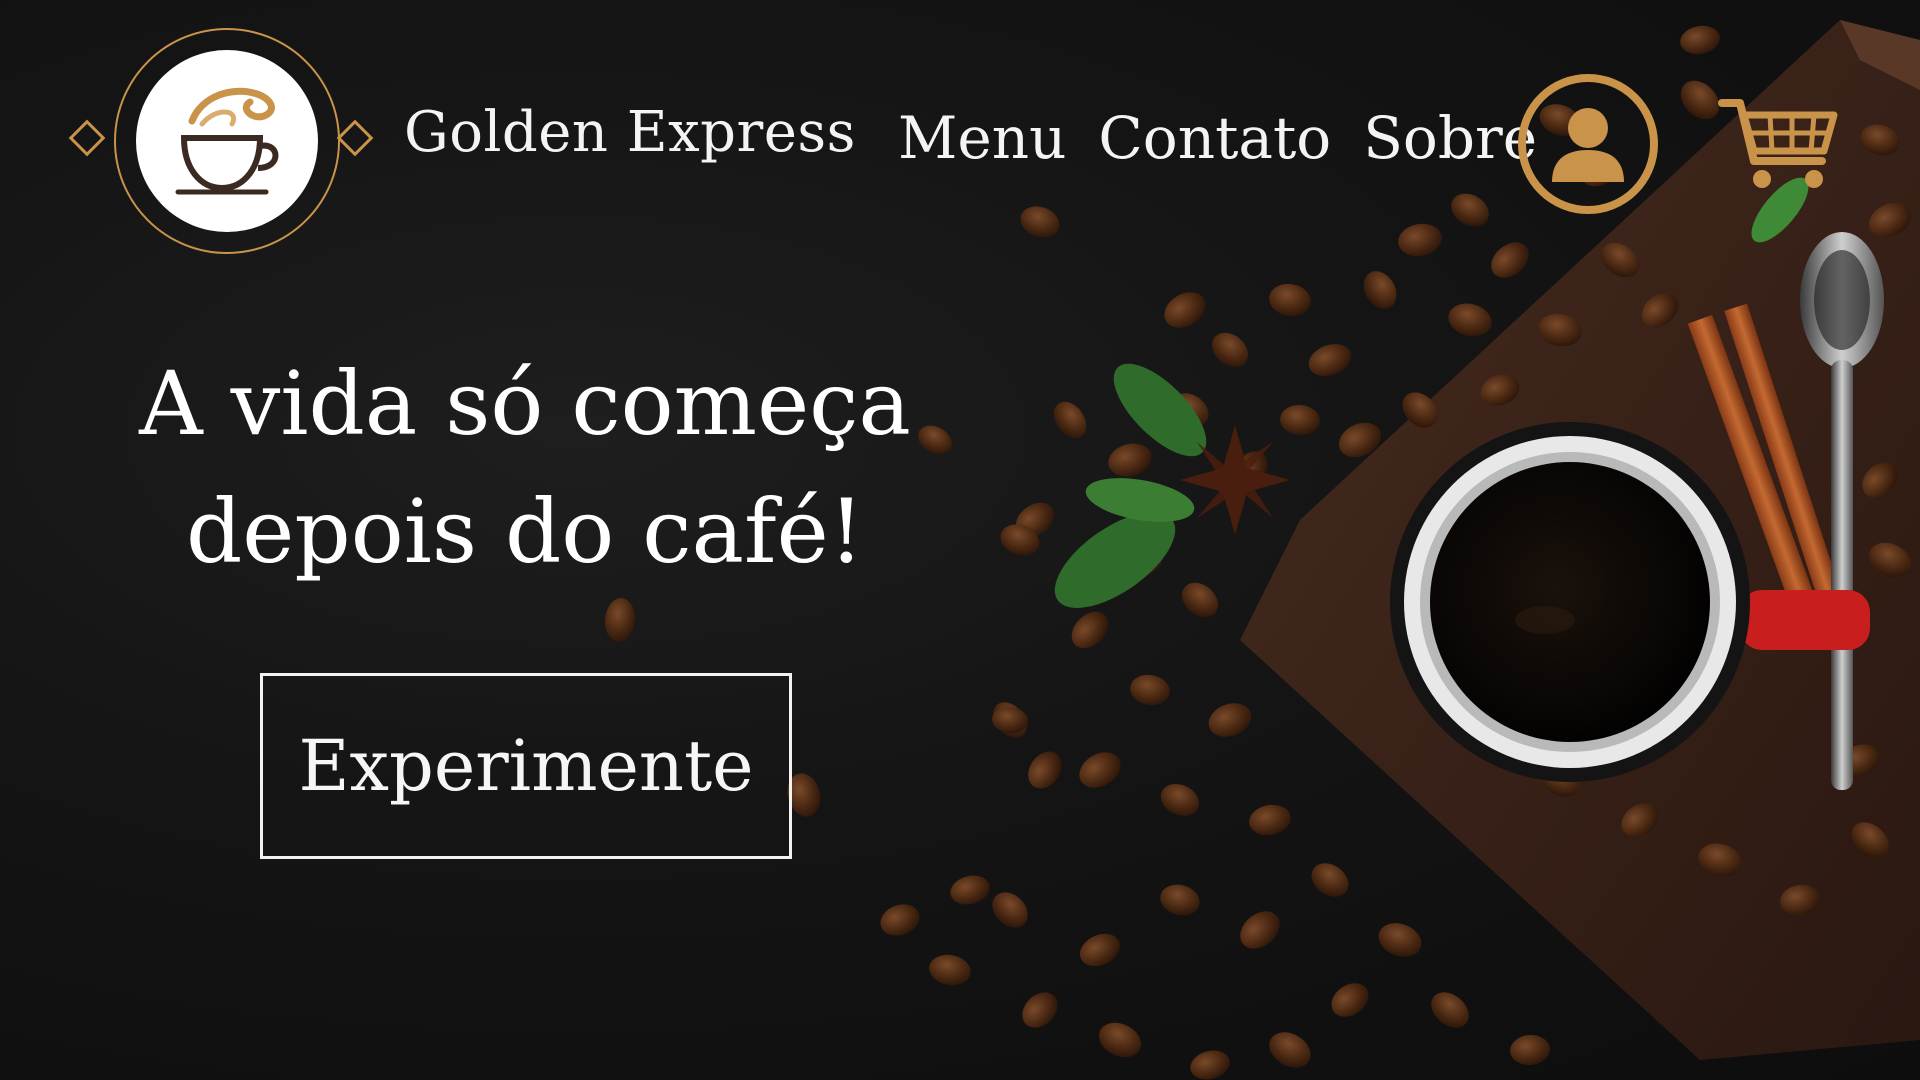  What do you see at coordinates (525, 468) in the screenshot?
I see `hero-headline: A vida só começa depois do café!` at bounding box center [525, 468].